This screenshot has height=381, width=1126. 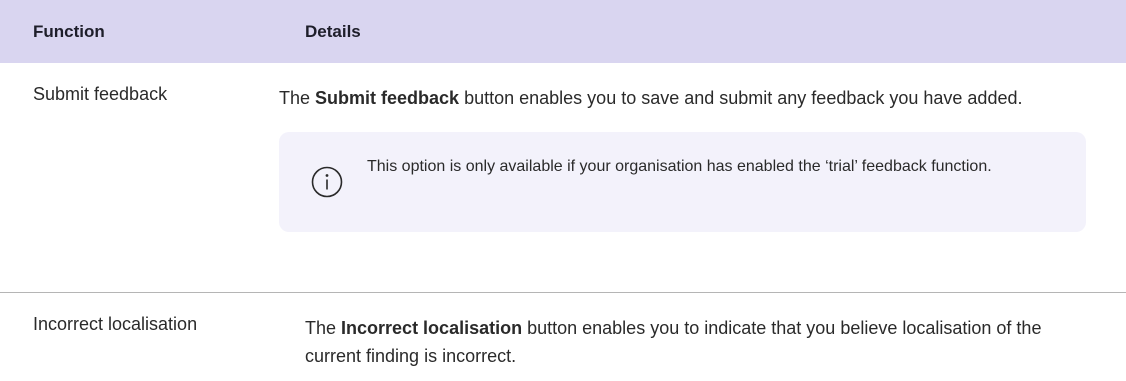 I want to click on details-bold-term: Submit feedback, so click(x=387, y=98).